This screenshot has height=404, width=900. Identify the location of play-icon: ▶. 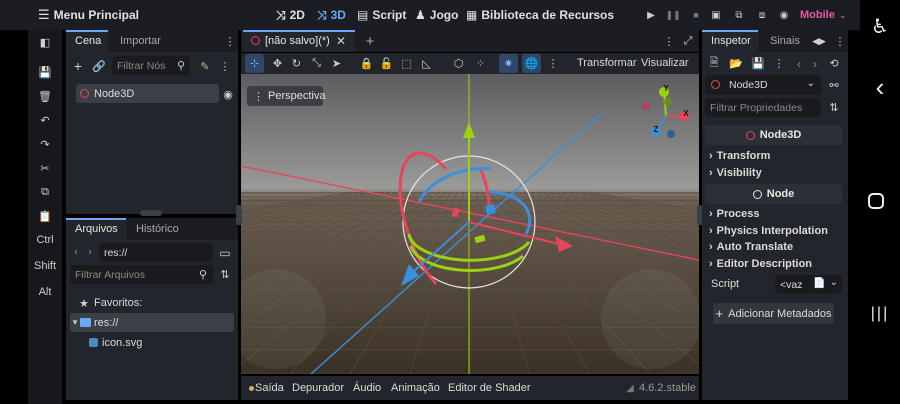
(651, 15).